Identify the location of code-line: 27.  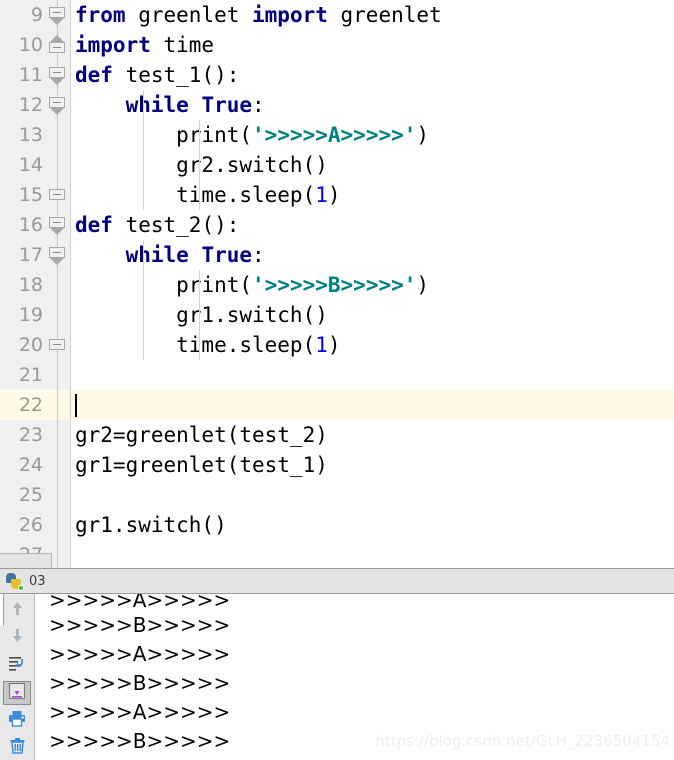
(337, 554).